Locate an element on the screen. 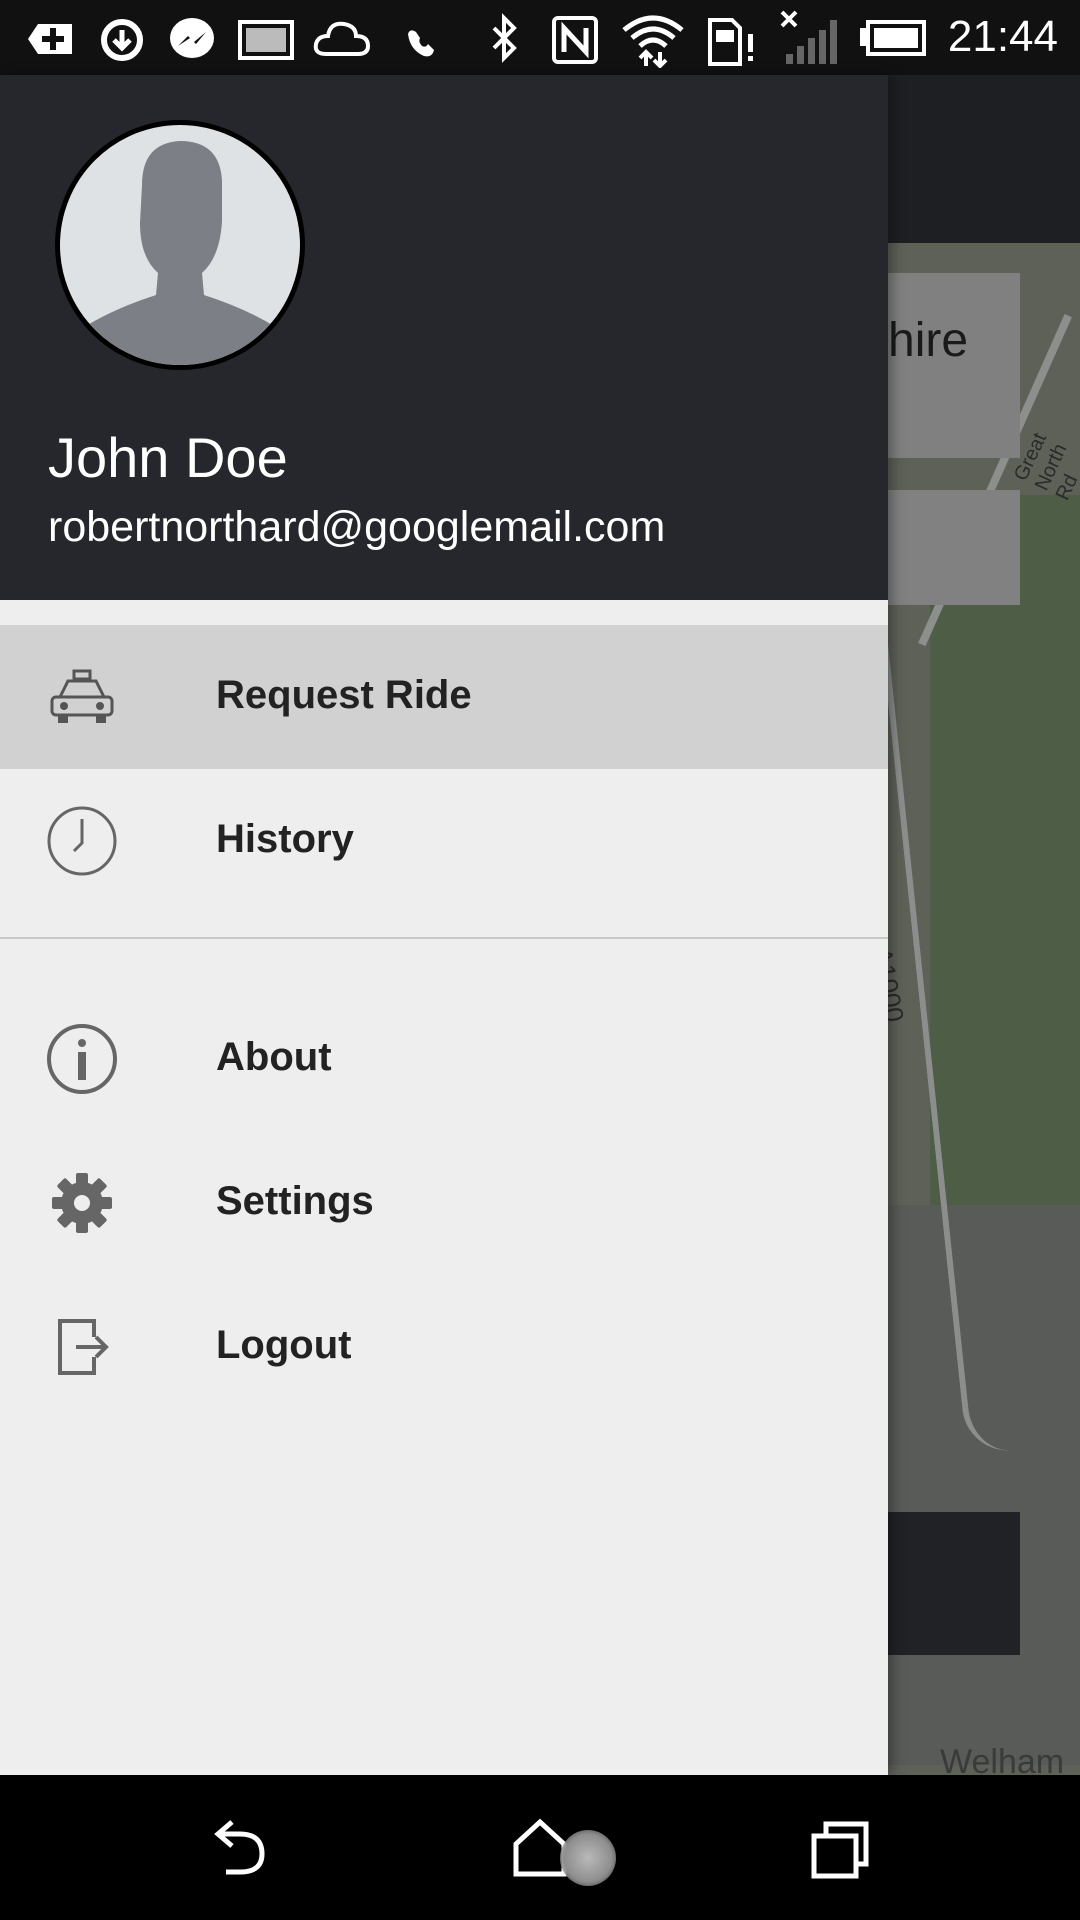  logout-icon is located at coordinates (83, 1347).